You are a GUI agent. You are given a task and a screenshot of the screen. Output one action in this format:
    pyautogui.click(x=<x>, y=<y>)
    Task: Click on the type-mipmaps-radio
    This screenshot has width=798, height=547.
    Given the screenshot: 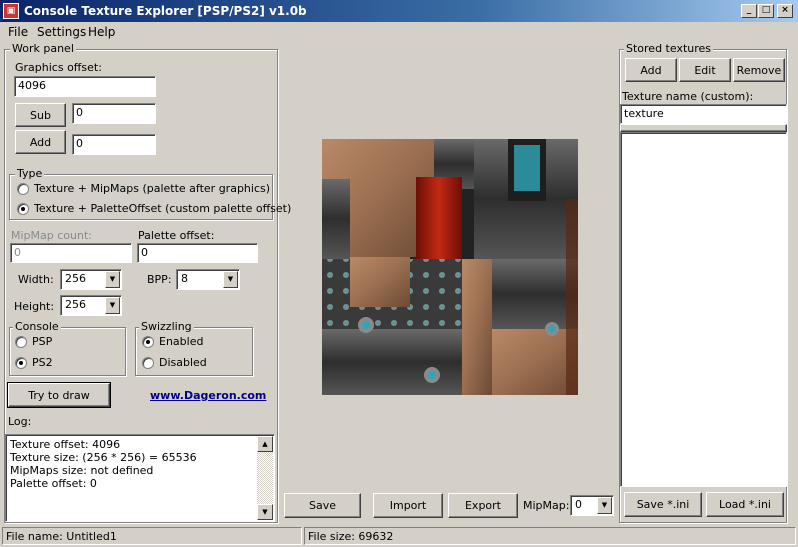 What is the action you would take?
    pyautogui.click(x=23, y=189)
    